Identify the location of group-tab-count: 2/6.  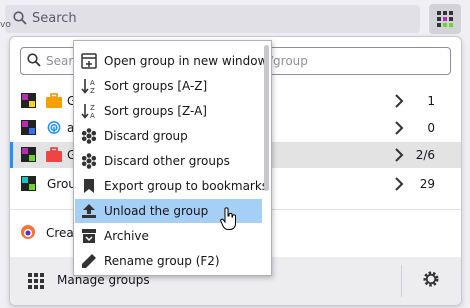
(425, 155).